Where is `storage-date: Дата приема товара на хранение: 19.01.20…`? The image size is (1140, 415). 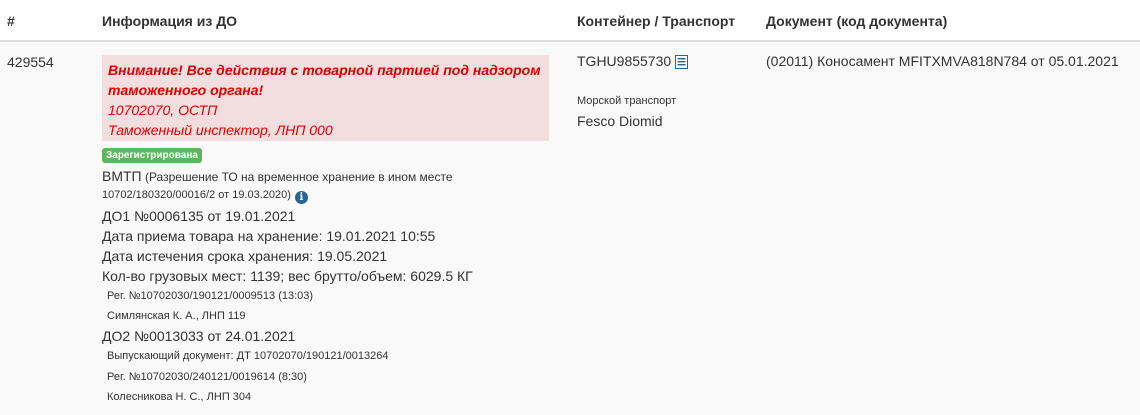 storage-date: Дата приема товара на хранение: 19.01.20… is located at coordinates (269, 236).